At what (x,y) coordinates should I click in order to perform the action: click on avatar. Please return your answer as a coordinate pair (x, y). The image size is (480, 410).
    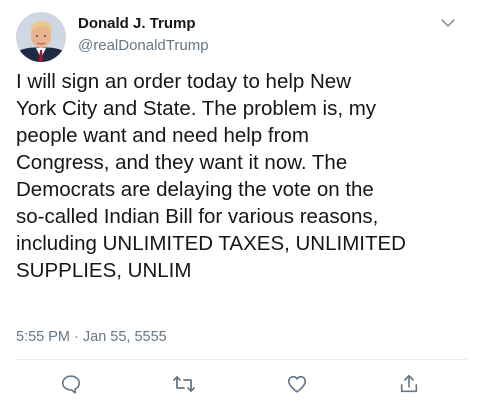
    Looking at the image, I should click on (41, 37).